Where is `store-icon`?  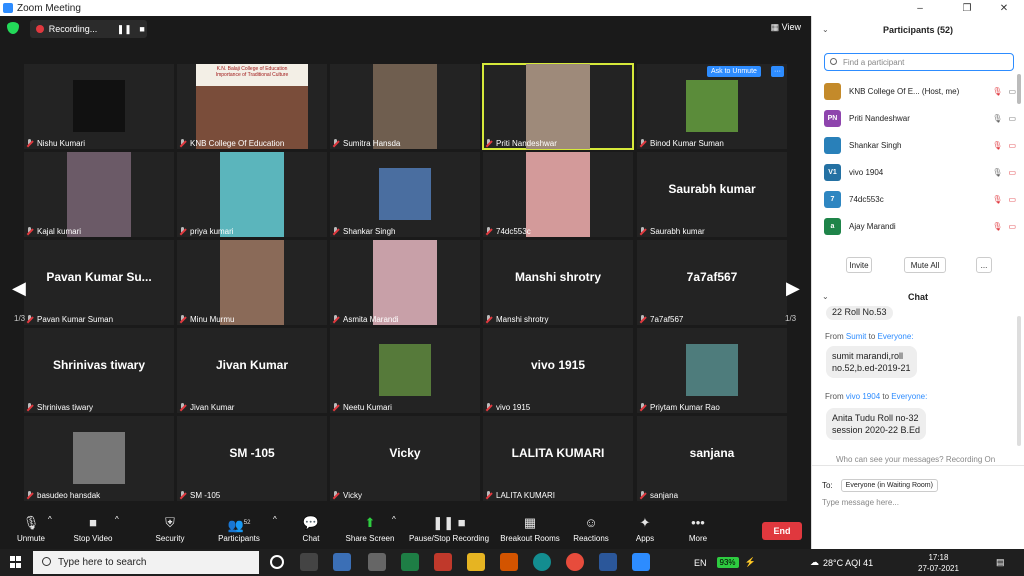
store-icon is located at coordinates (377, 562).